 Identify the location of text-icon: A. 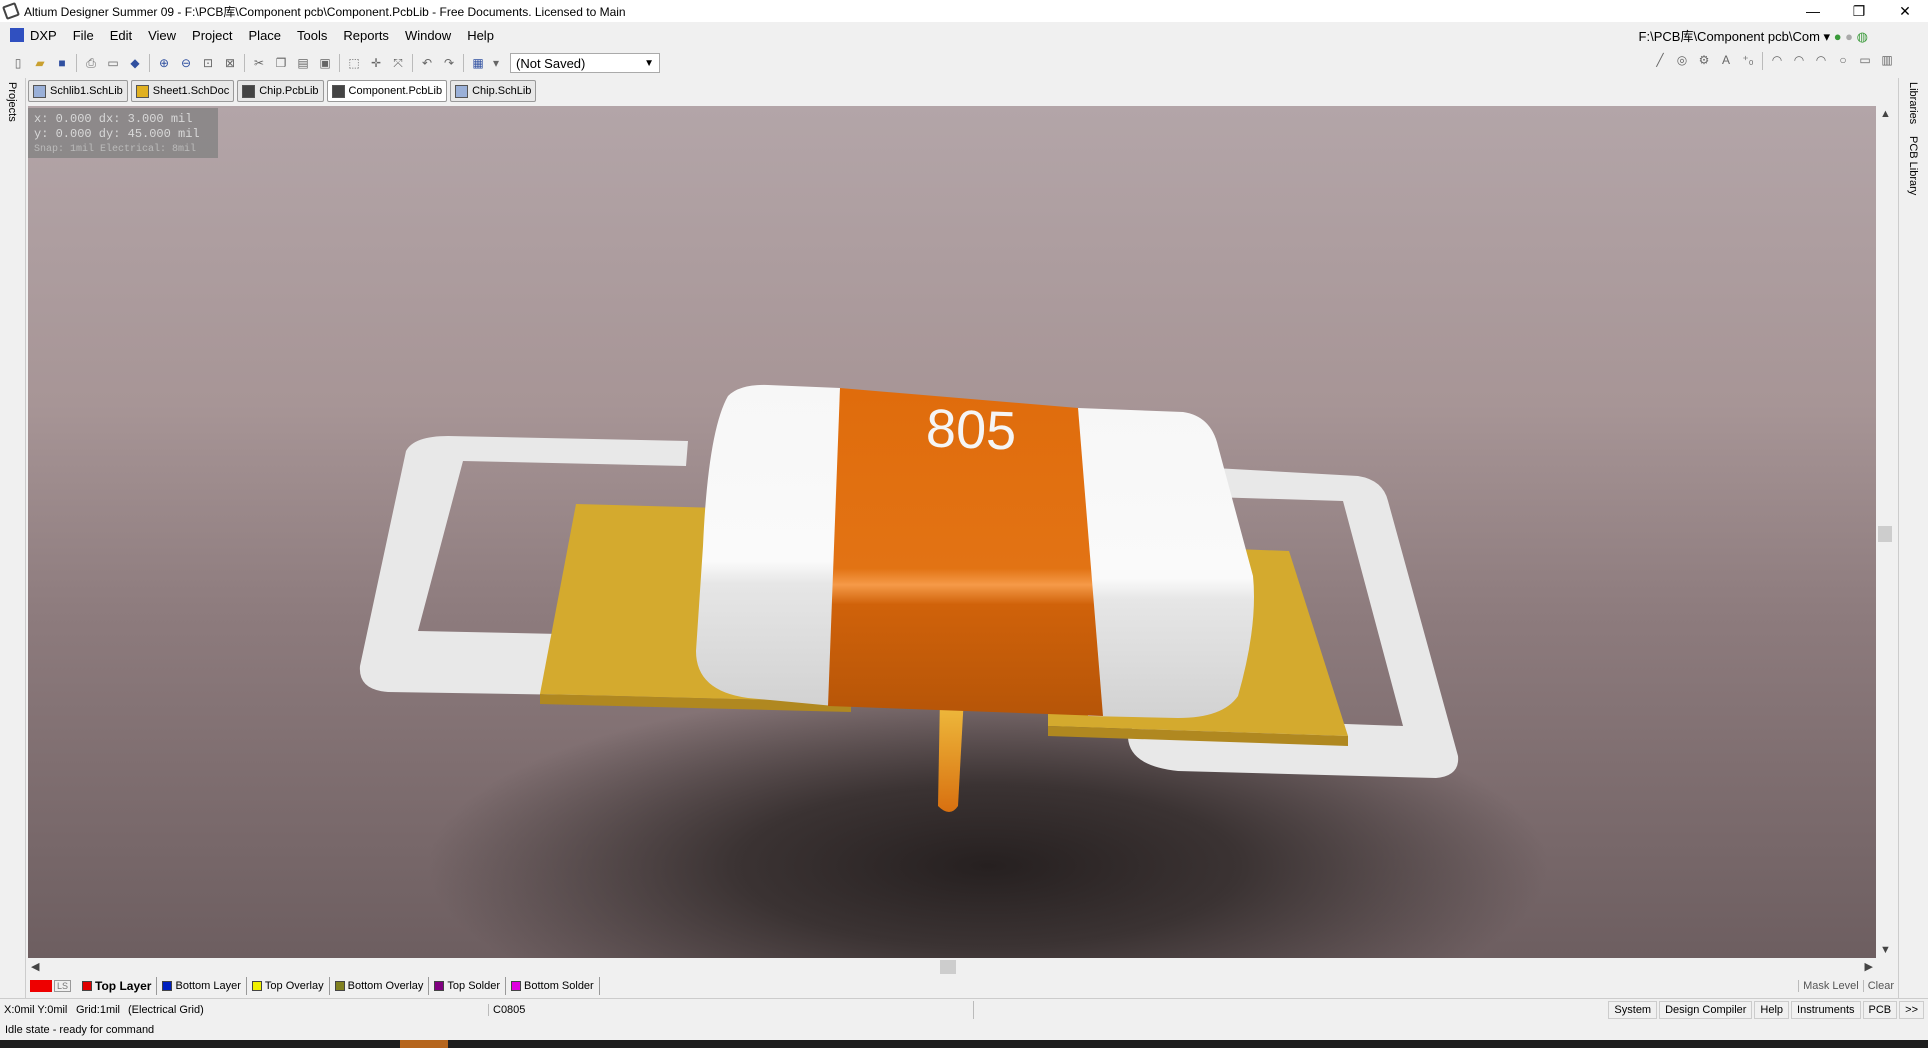
(1726, 60).